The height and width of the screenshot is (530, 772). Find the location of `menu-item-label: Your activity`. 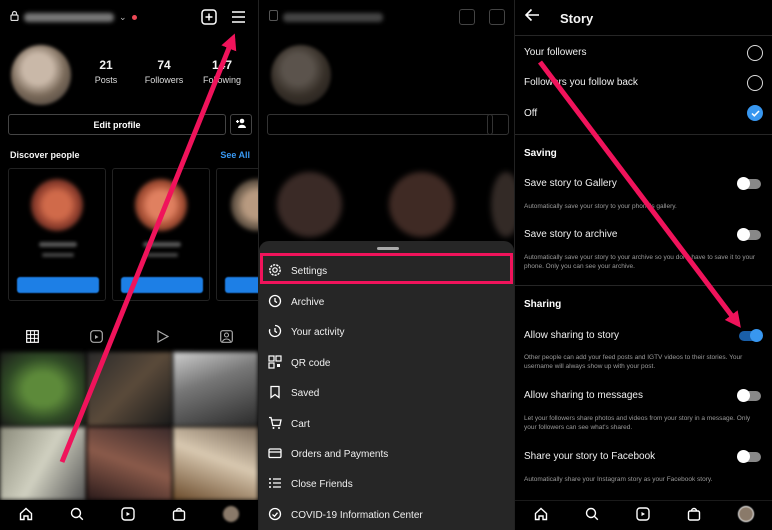

menu-item-label: Your activity is located at coordinates (318, 332).